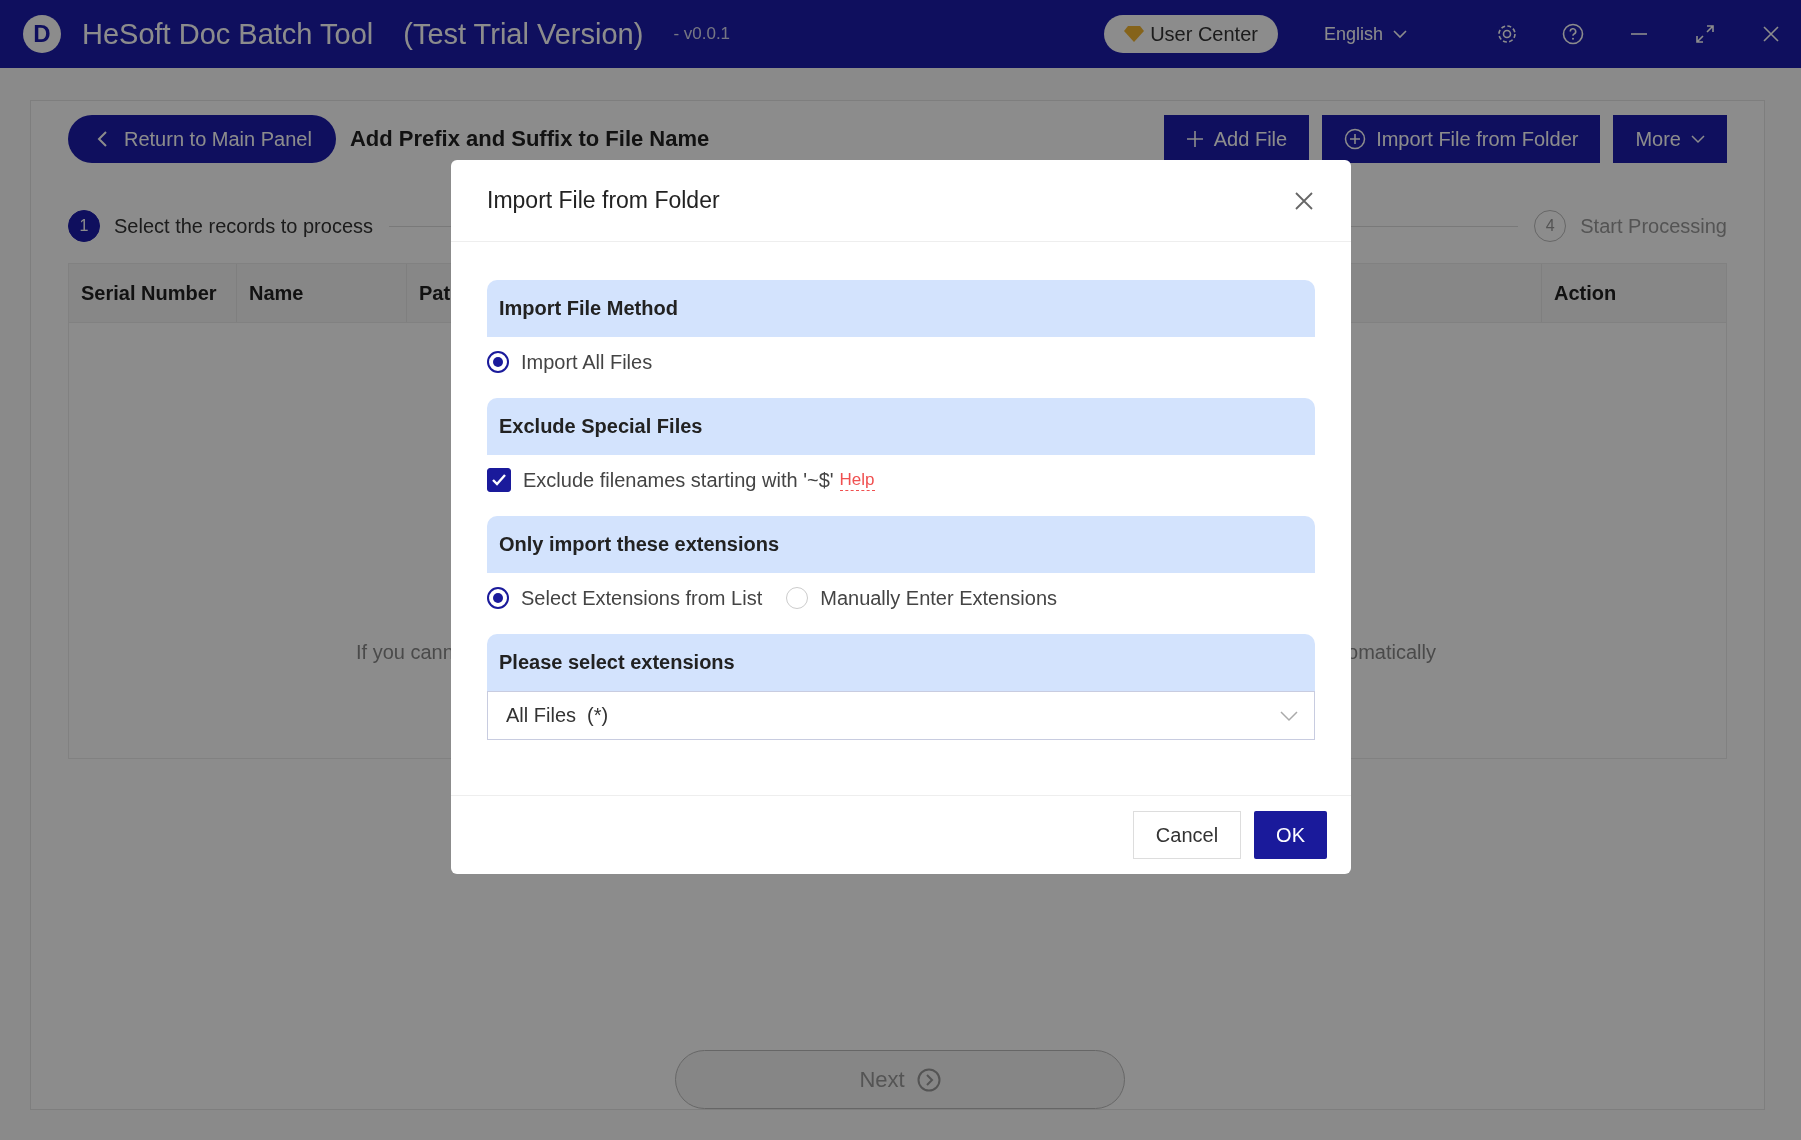  I want to click on cancel-button: Cancel, so click(1187, 835).